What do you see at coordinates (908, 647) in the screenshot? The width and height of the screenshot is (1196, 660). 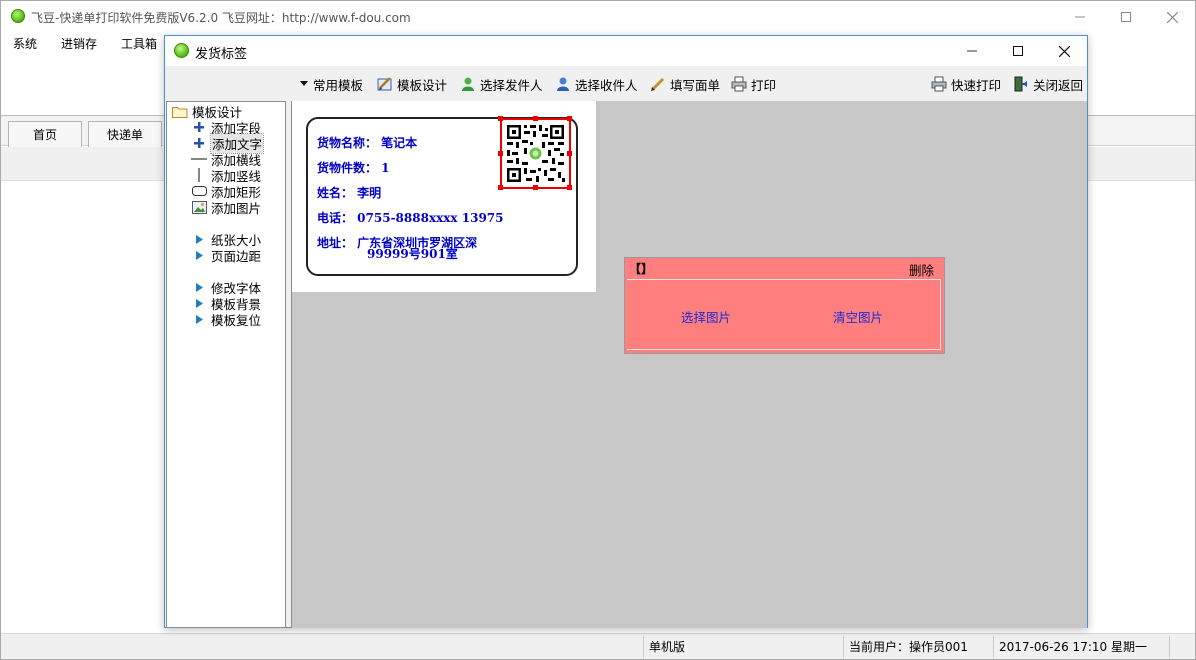 I see `status-user: 当前用户：操作员001` at bounding box center [908, 647].